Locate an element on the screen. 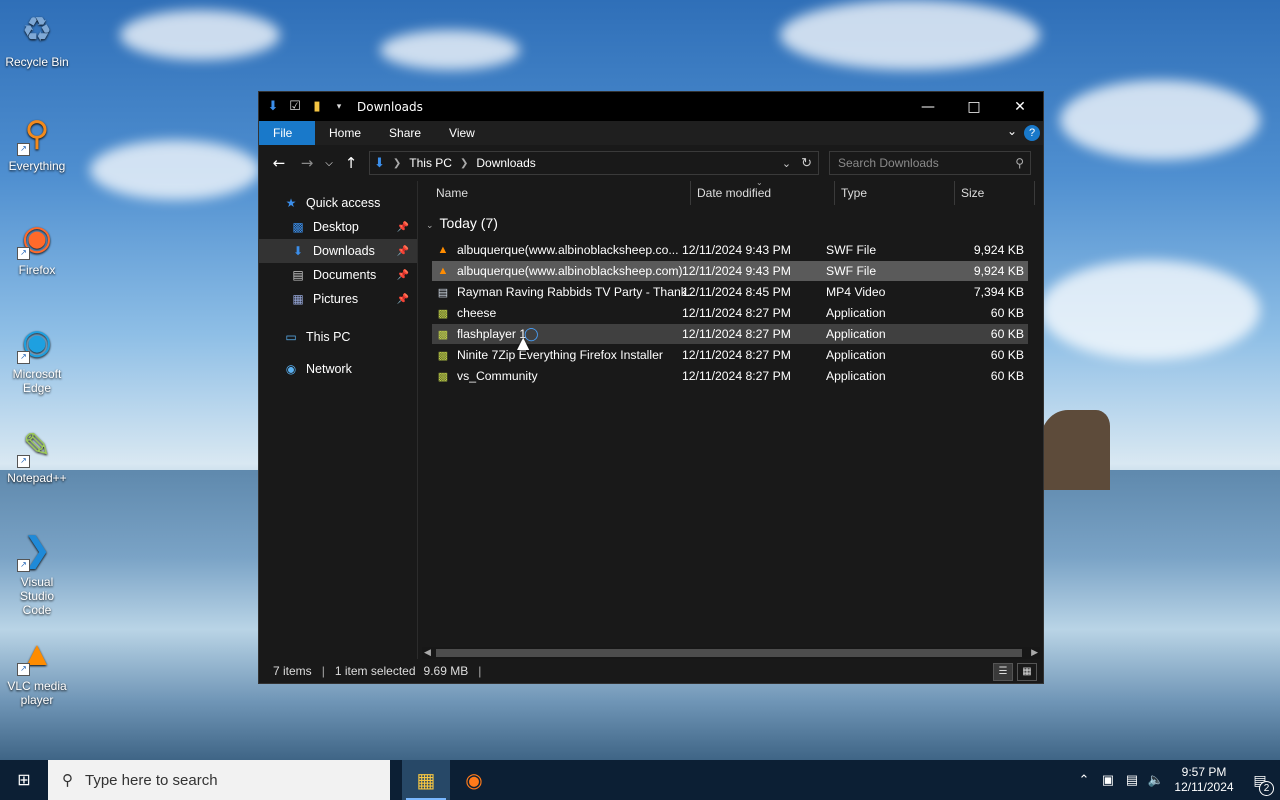 The image size is (1280, 800). recent-locations-chevron-icon: ⌵ is located at coordinates (329, 163).